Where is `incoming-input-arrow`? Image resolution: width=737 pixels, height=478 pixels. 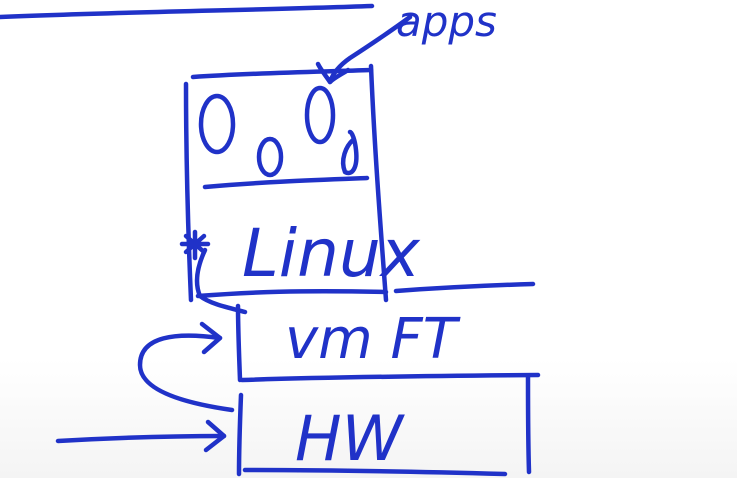
incoming-input-arrow is located at coordinates (141, 438).